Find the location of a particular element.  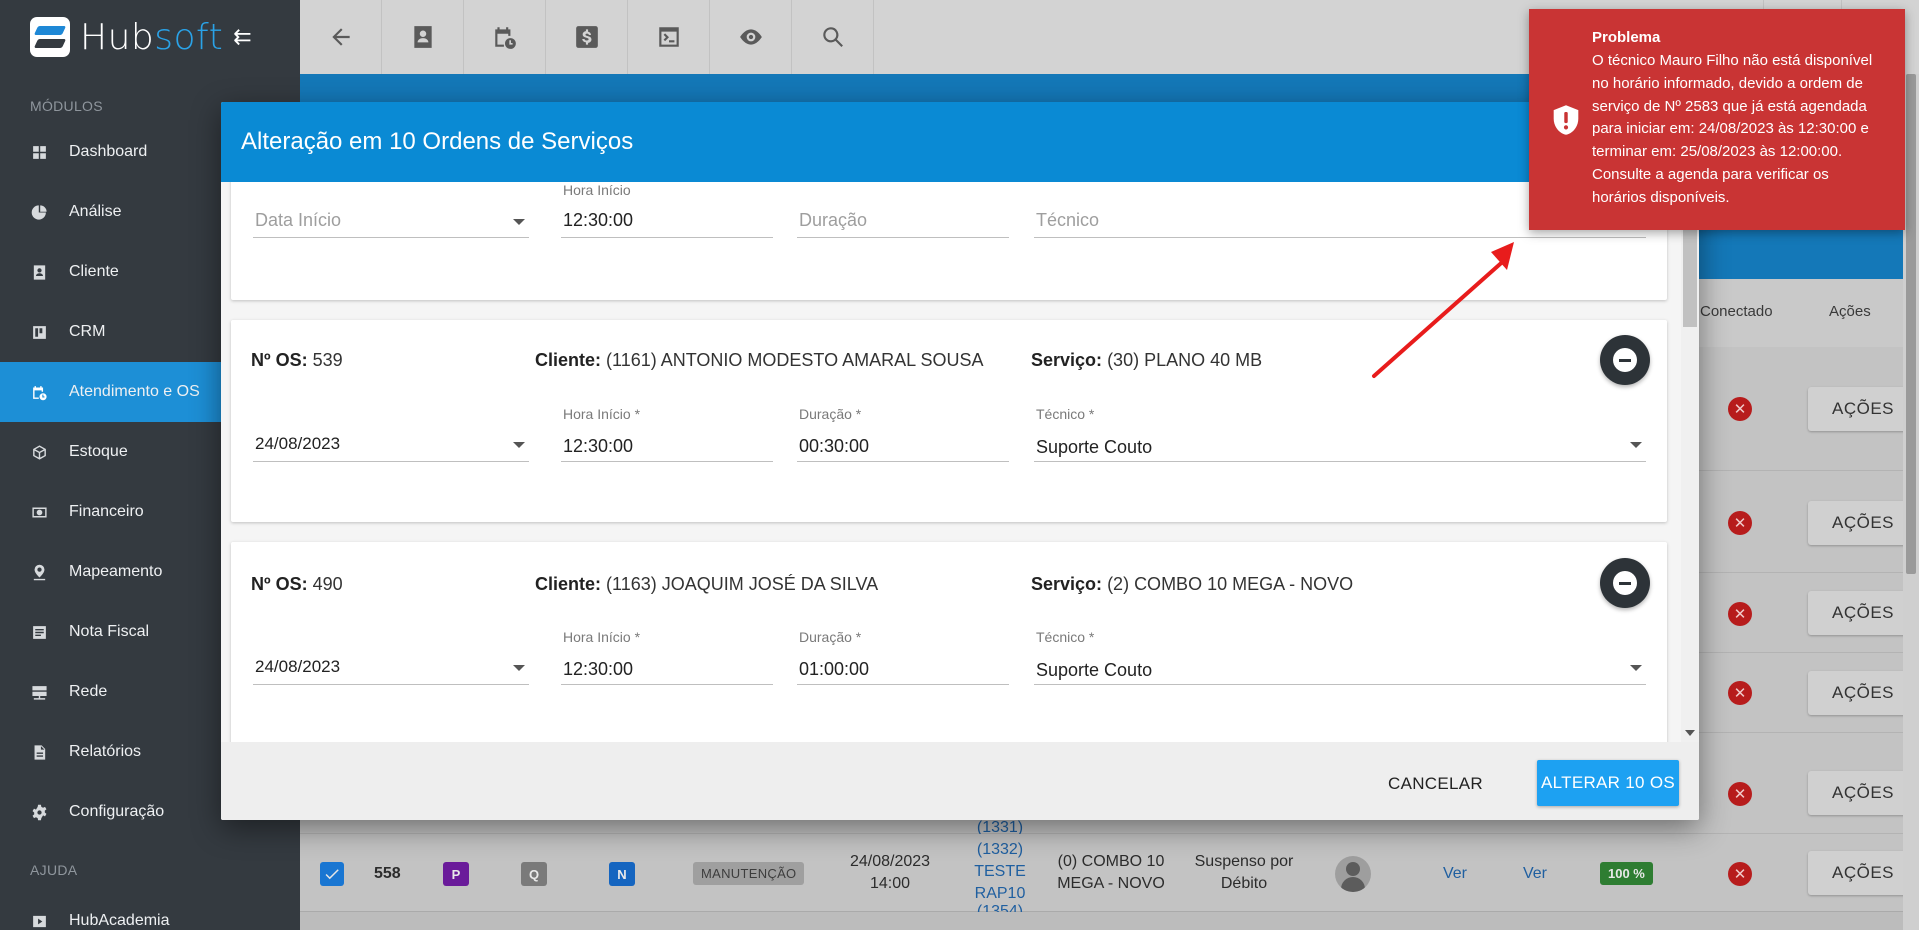

sidebar-item-label: Mapeamento is located at coordinates (116, 571).